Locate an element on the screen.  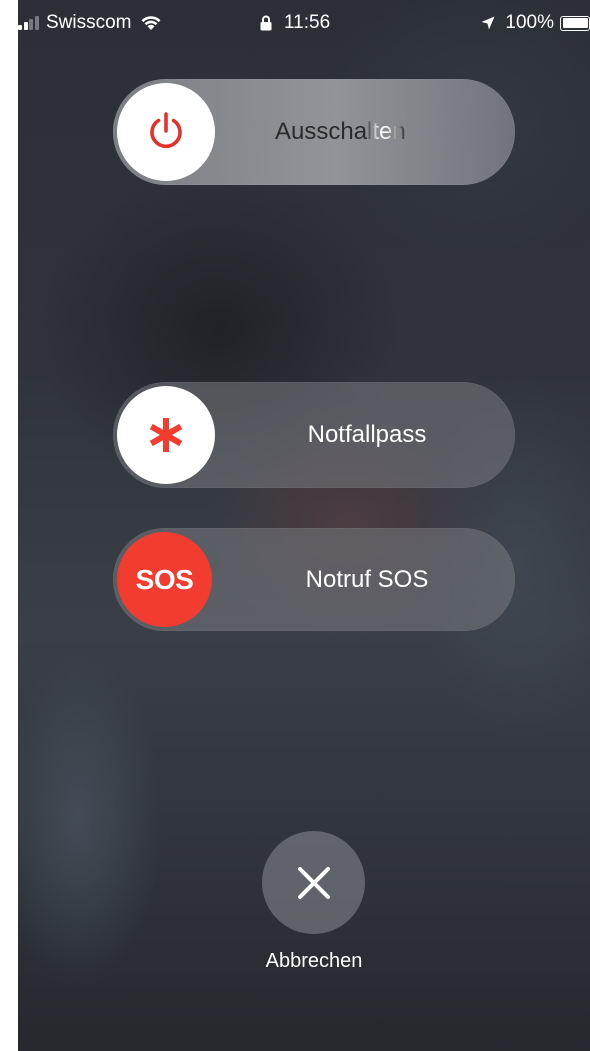
emergency-sos-slider: SOS Notruf SOS is located at coordinates (314, 579).